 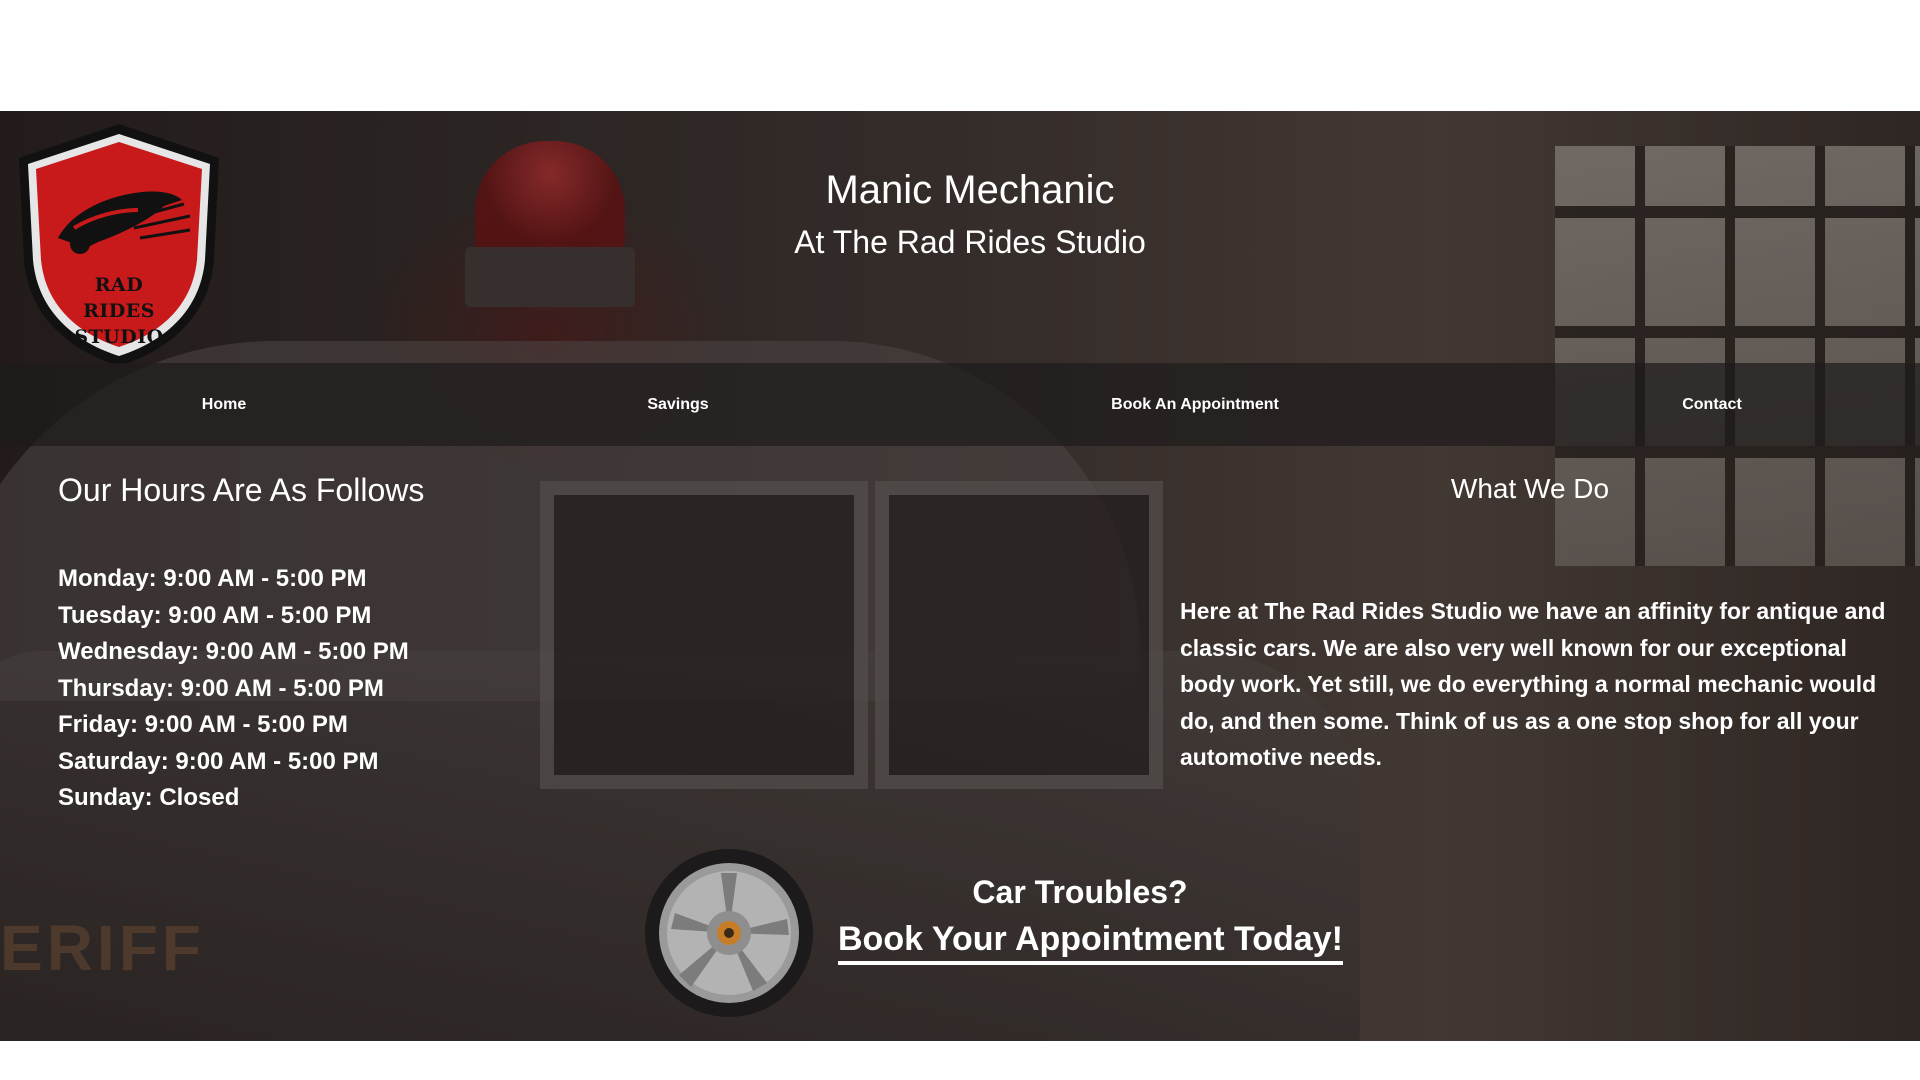 I want to click on hours-item: Saturday: 9:00 AM - 5:00 PM, so click(x=218, y=761).